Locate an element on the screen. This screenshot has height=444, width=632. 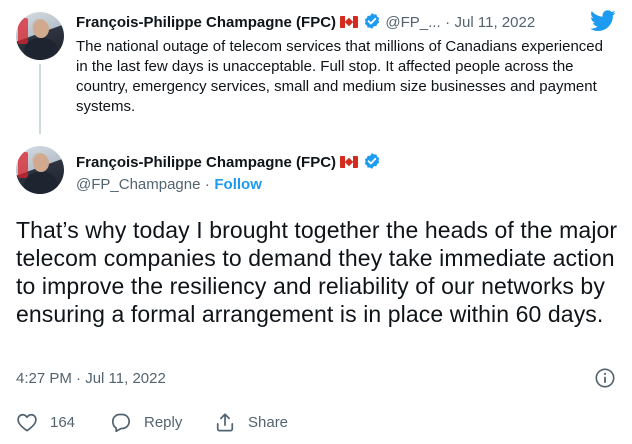
reply-label: Reply is located at coordinates (163, 422).